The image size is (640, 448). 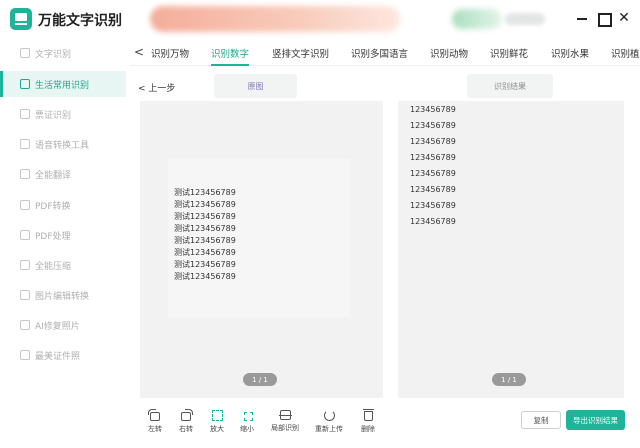 I want to click on tool-label: 缩小, so click(x=247, y=429).